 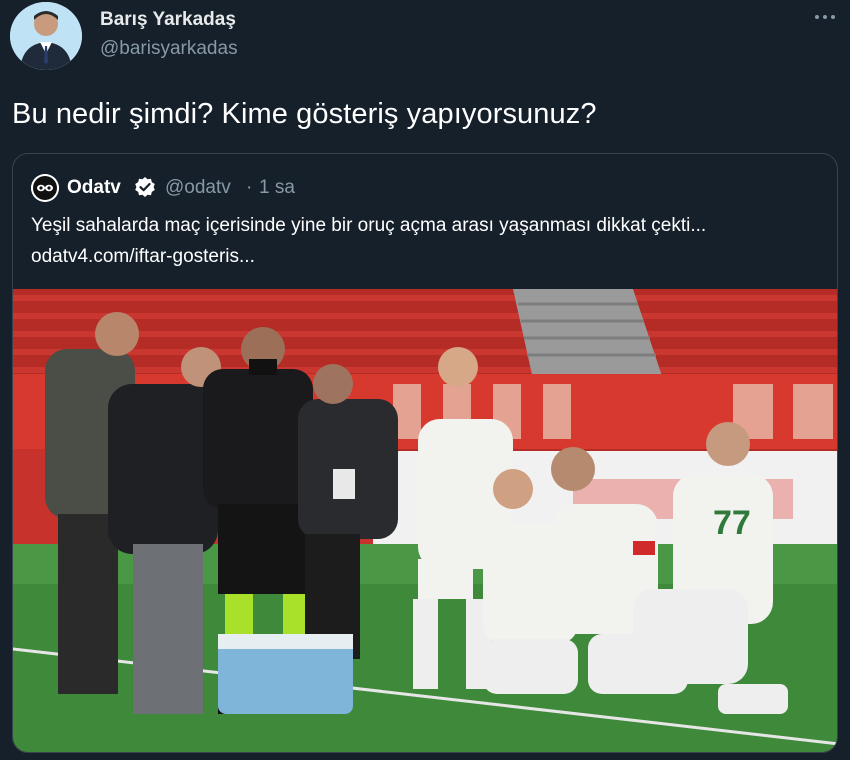 What do you see at coordinates (145, 187) in the screenshot?
I see `verified-badge-icon` at bounding box center [145, 187].